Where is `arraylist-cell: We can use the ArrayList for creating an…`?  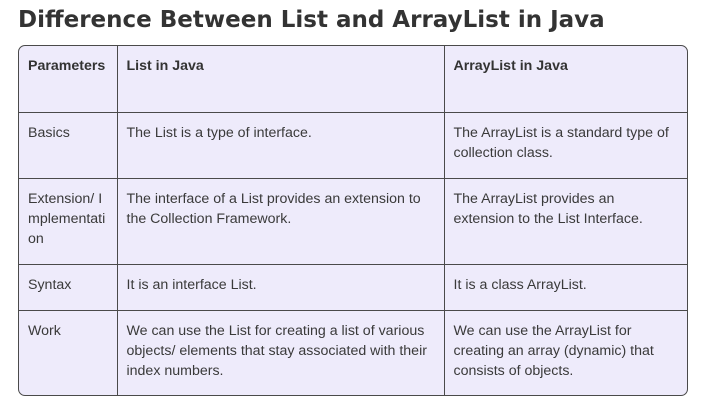 arraylist-cell: We can use the ArrayList for creating an… is located at coordinates (565, 352).